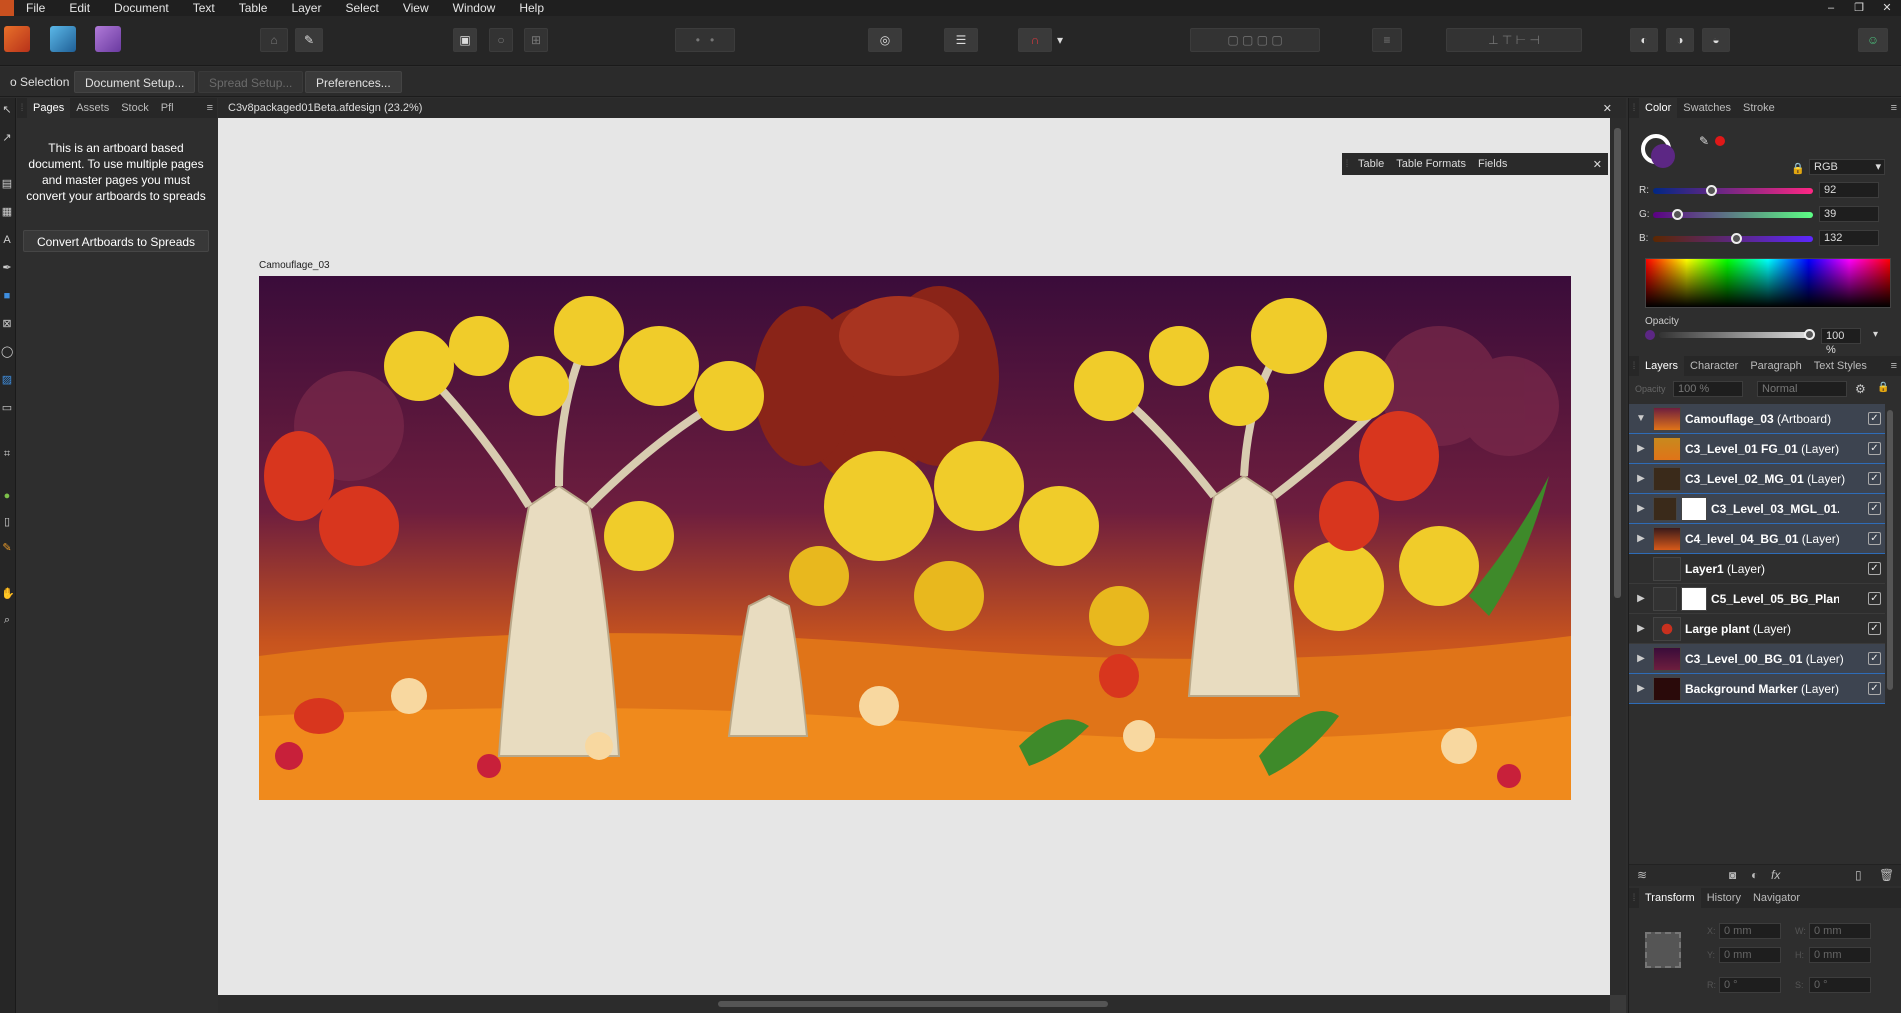 The height and width of the screenshot is (1013, 1901). I want to click on recent-color-swatch, so click(1720, 141).